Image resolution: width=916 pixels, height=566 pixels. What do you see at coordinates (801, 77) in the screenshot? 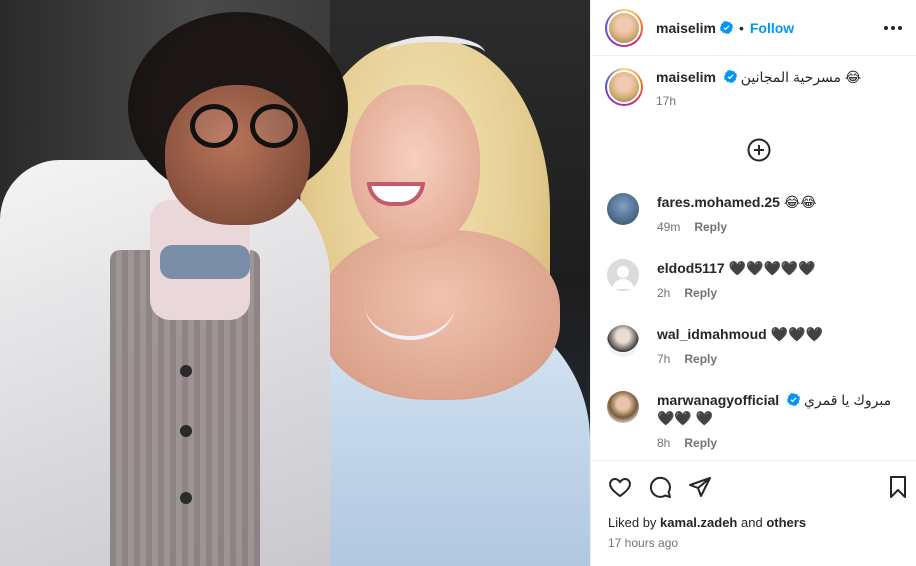
I see `caption-text: مسرحية المجانين 😂` at bounding box center [801, 77].